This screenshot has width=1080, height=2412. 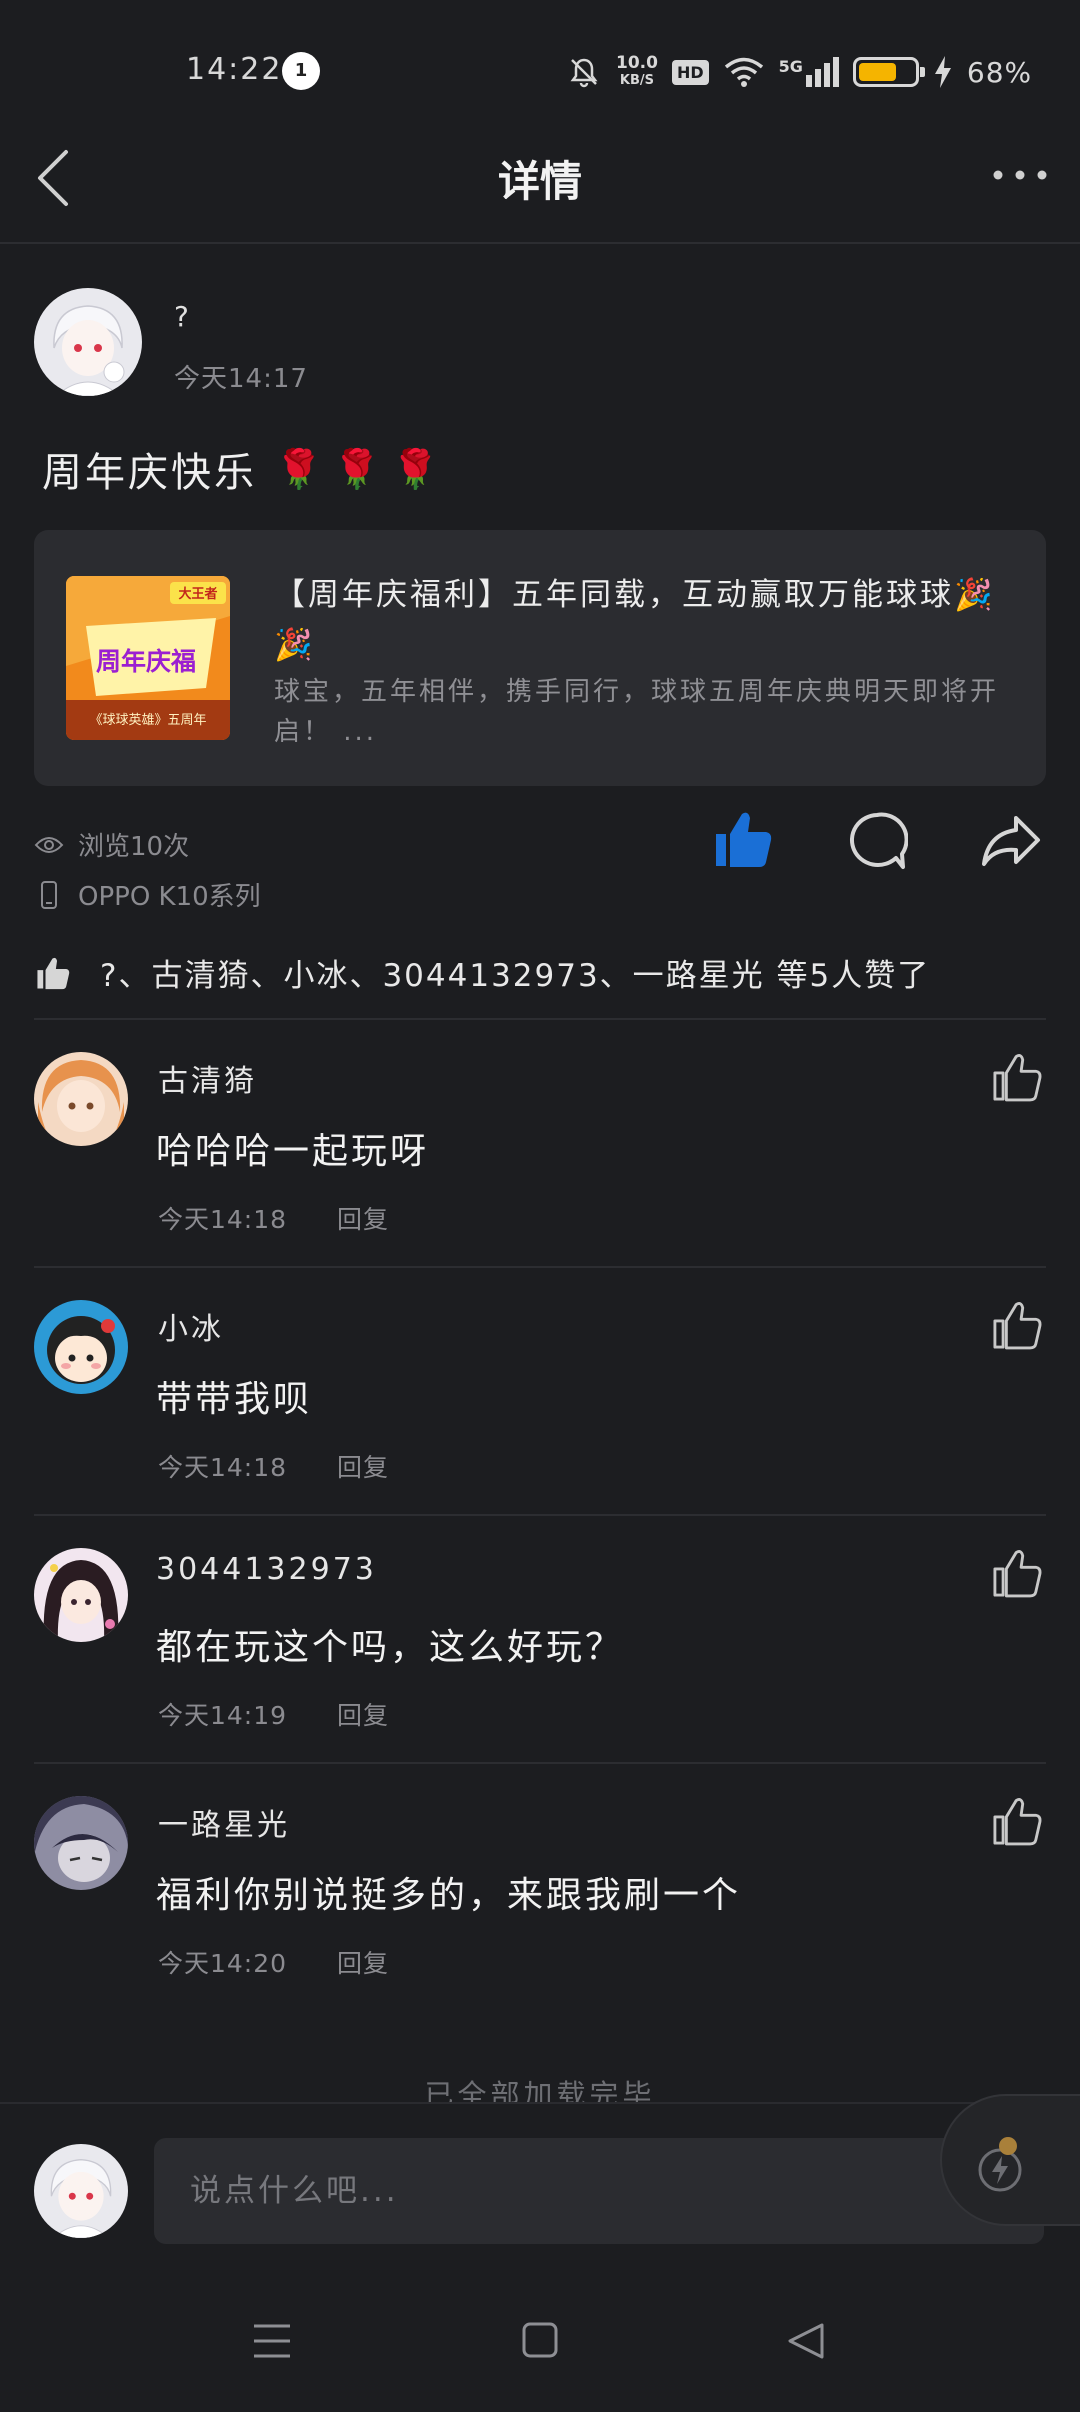 What do you see at coordinates (1000, 2164) in the screenshot?
I see `assistant-bolt-icon` at bounding box center [1000, 2164].